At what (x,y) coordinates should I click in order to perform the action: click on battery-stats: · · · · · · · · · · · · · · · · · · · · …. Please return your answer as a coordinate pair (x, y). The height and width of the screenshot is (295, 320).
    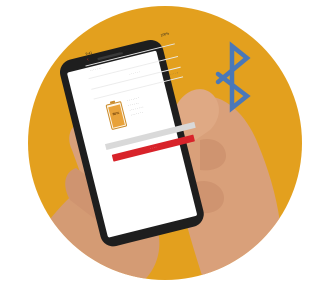
    Looking at the image, I should click on (136, 106).